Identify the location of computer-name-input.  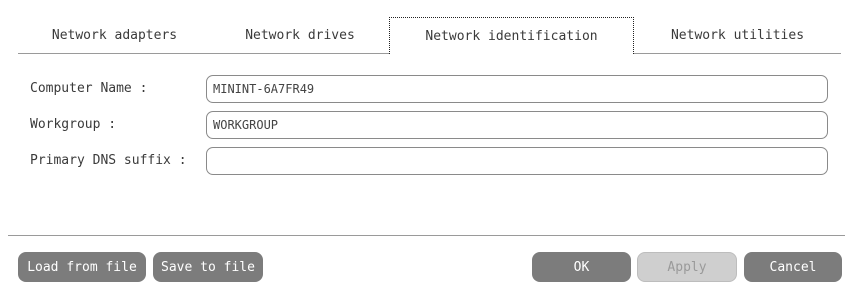
(517, 89).